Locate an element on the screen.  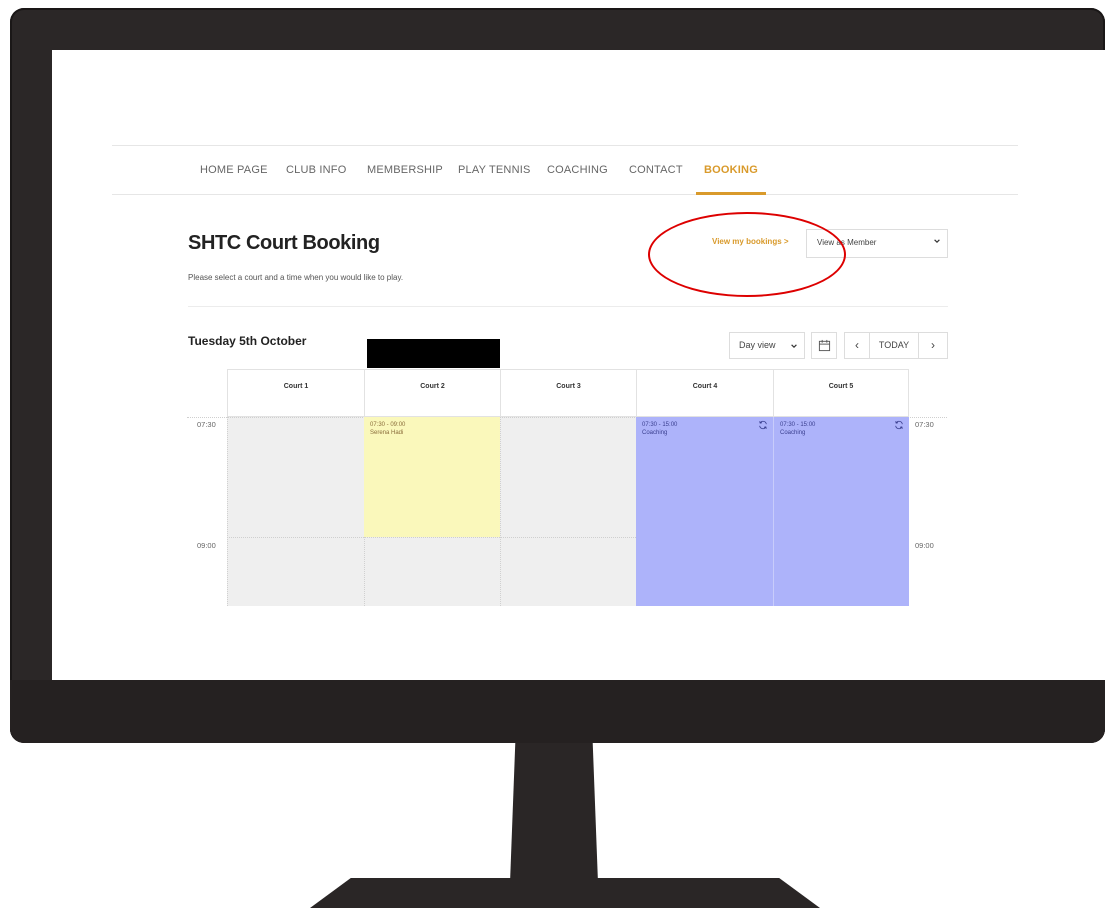
time-label-right-0900: 09:00 is located at coordinates (924, 545).